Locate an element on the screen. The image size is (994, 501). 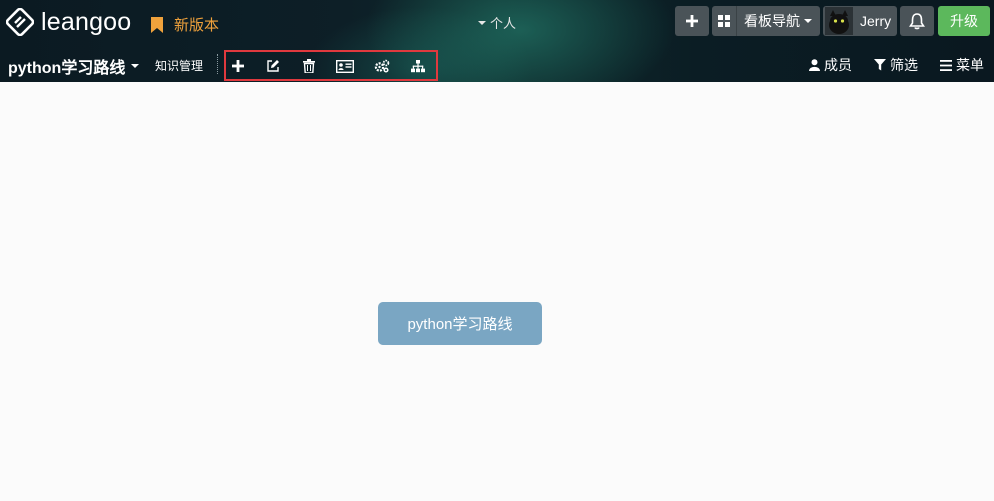
node-card-button is located at coordinates (345, 66).